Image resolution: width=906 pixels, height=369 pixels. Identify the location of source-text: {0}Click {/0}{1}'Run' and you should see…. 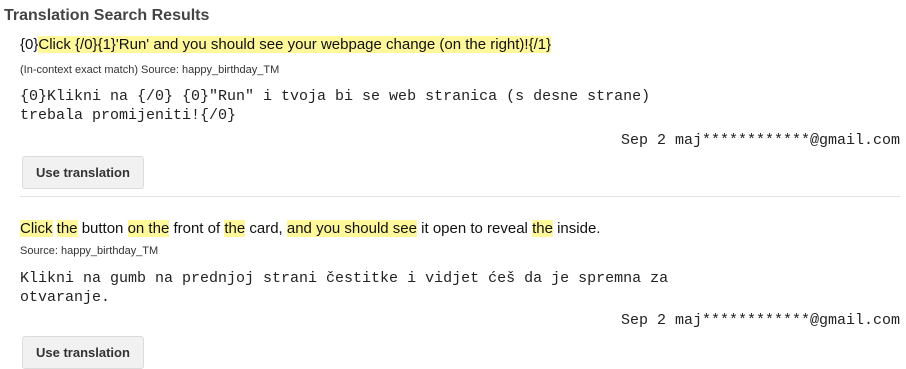
(286, 44).